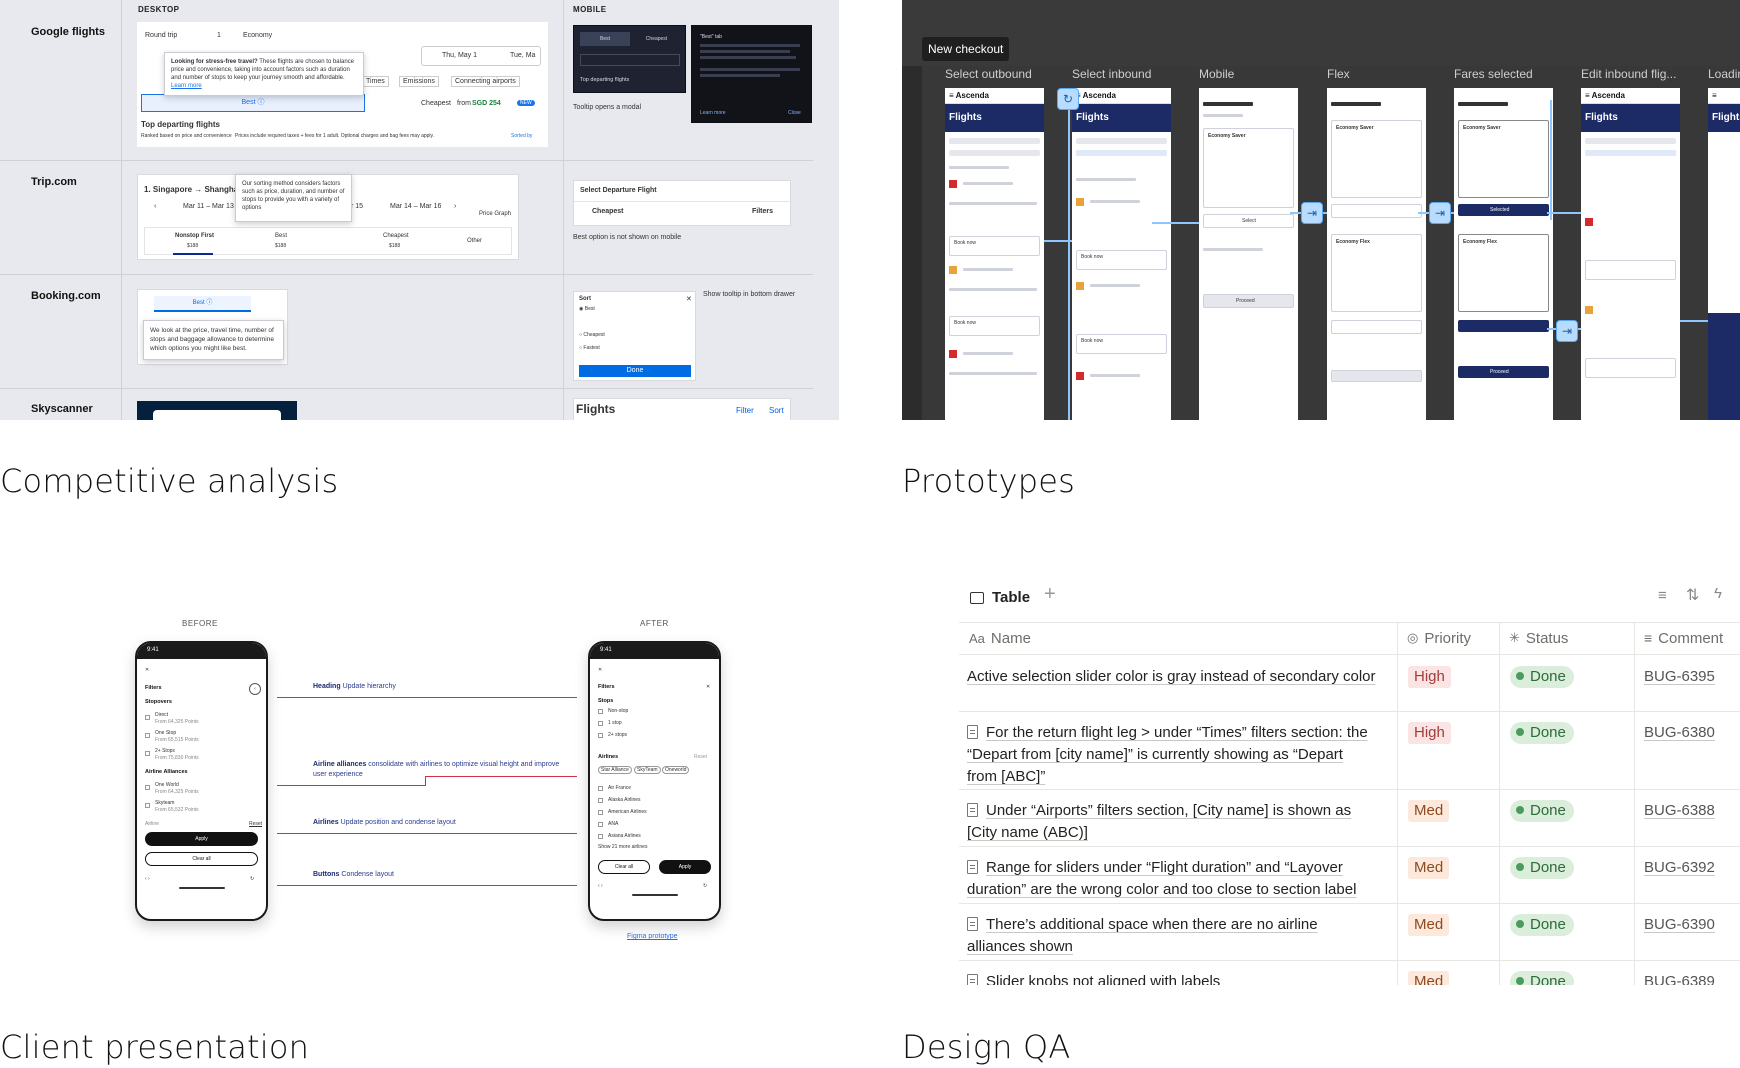  I want to click on selected-button, so click(1503, 326).